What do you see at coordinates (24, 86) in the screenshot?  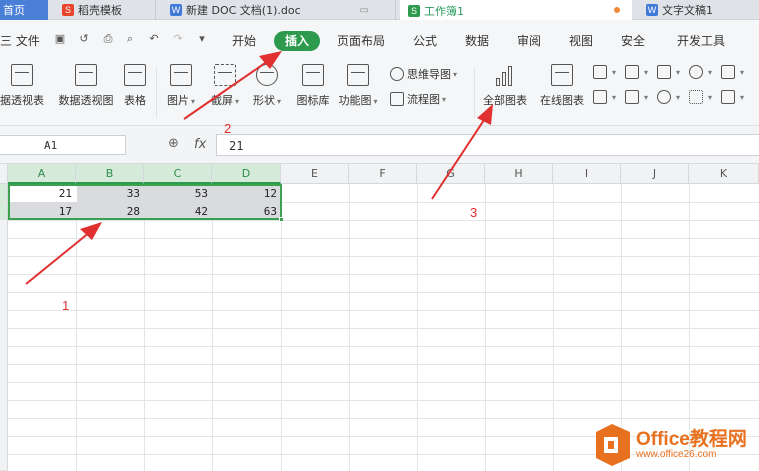 I see `pivot-table-button: 据透视表` at bounding box center [24, 86].